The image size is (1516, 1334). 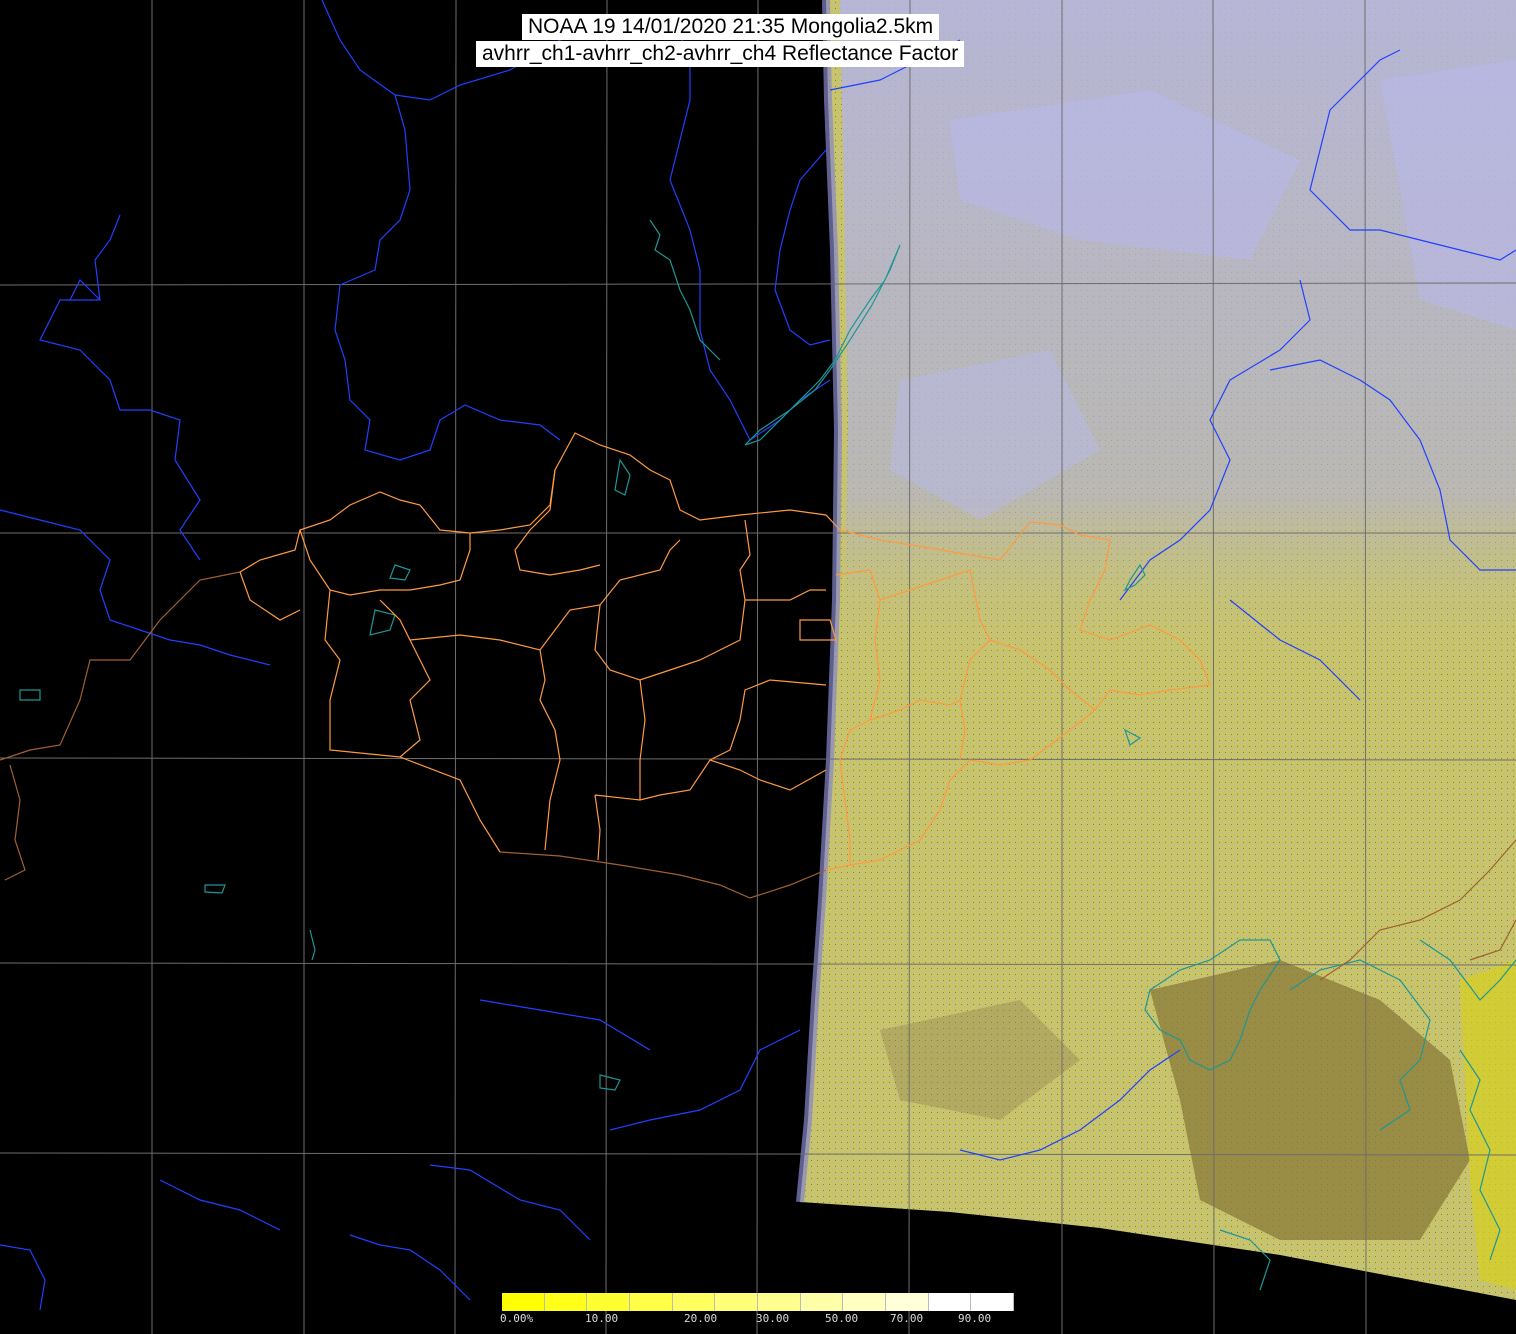 I want to click on colorbar-tick-label: 0.00%, so click(x=517, y=1318).